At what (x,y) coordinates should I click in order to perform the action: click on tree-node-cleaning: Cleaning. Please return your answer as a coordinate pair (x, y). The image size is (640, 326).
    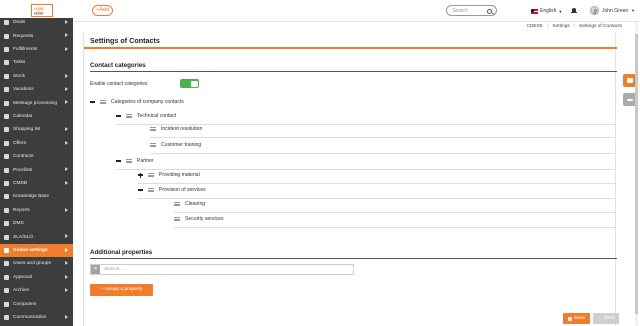
    Looking at the image, I should click on (189, 204).